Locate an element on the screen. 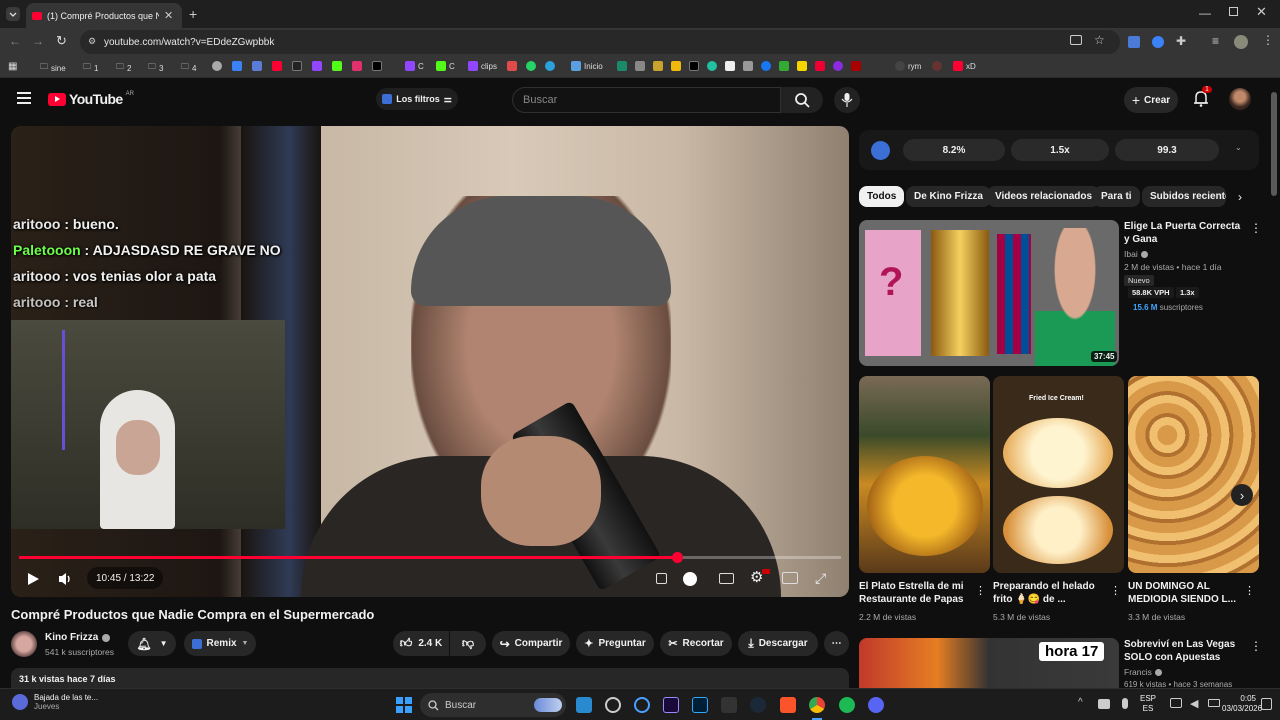 The image size is (1280, 720). short-thumbnail: Fried Ice Cream! is located at coordinates (1058, 474).